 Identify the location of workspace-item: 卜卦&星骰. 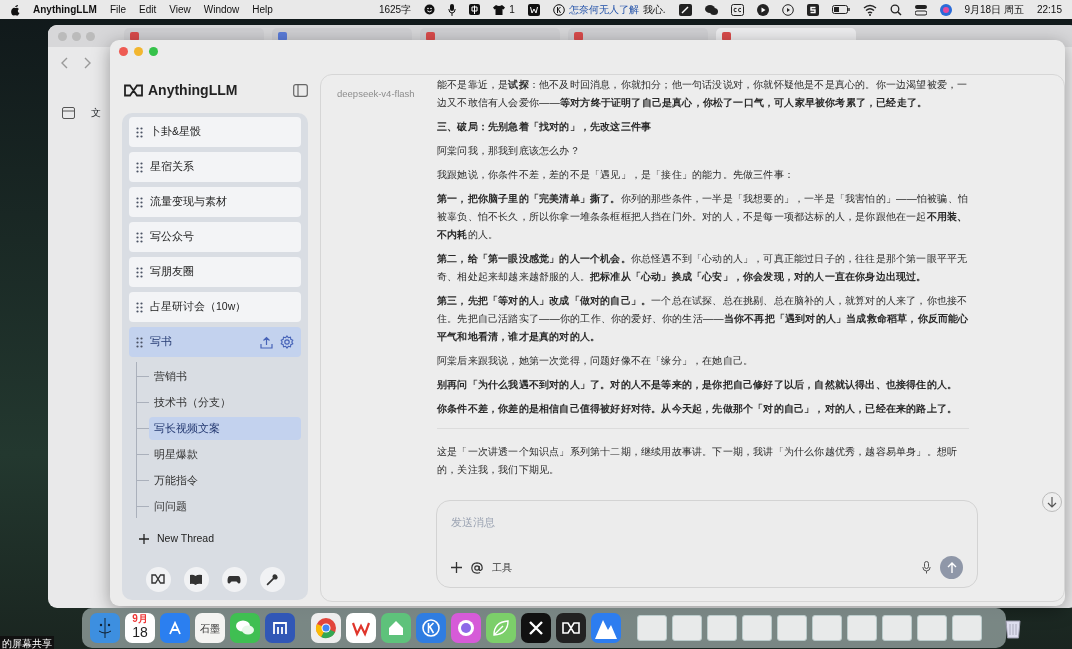
(215, 132).